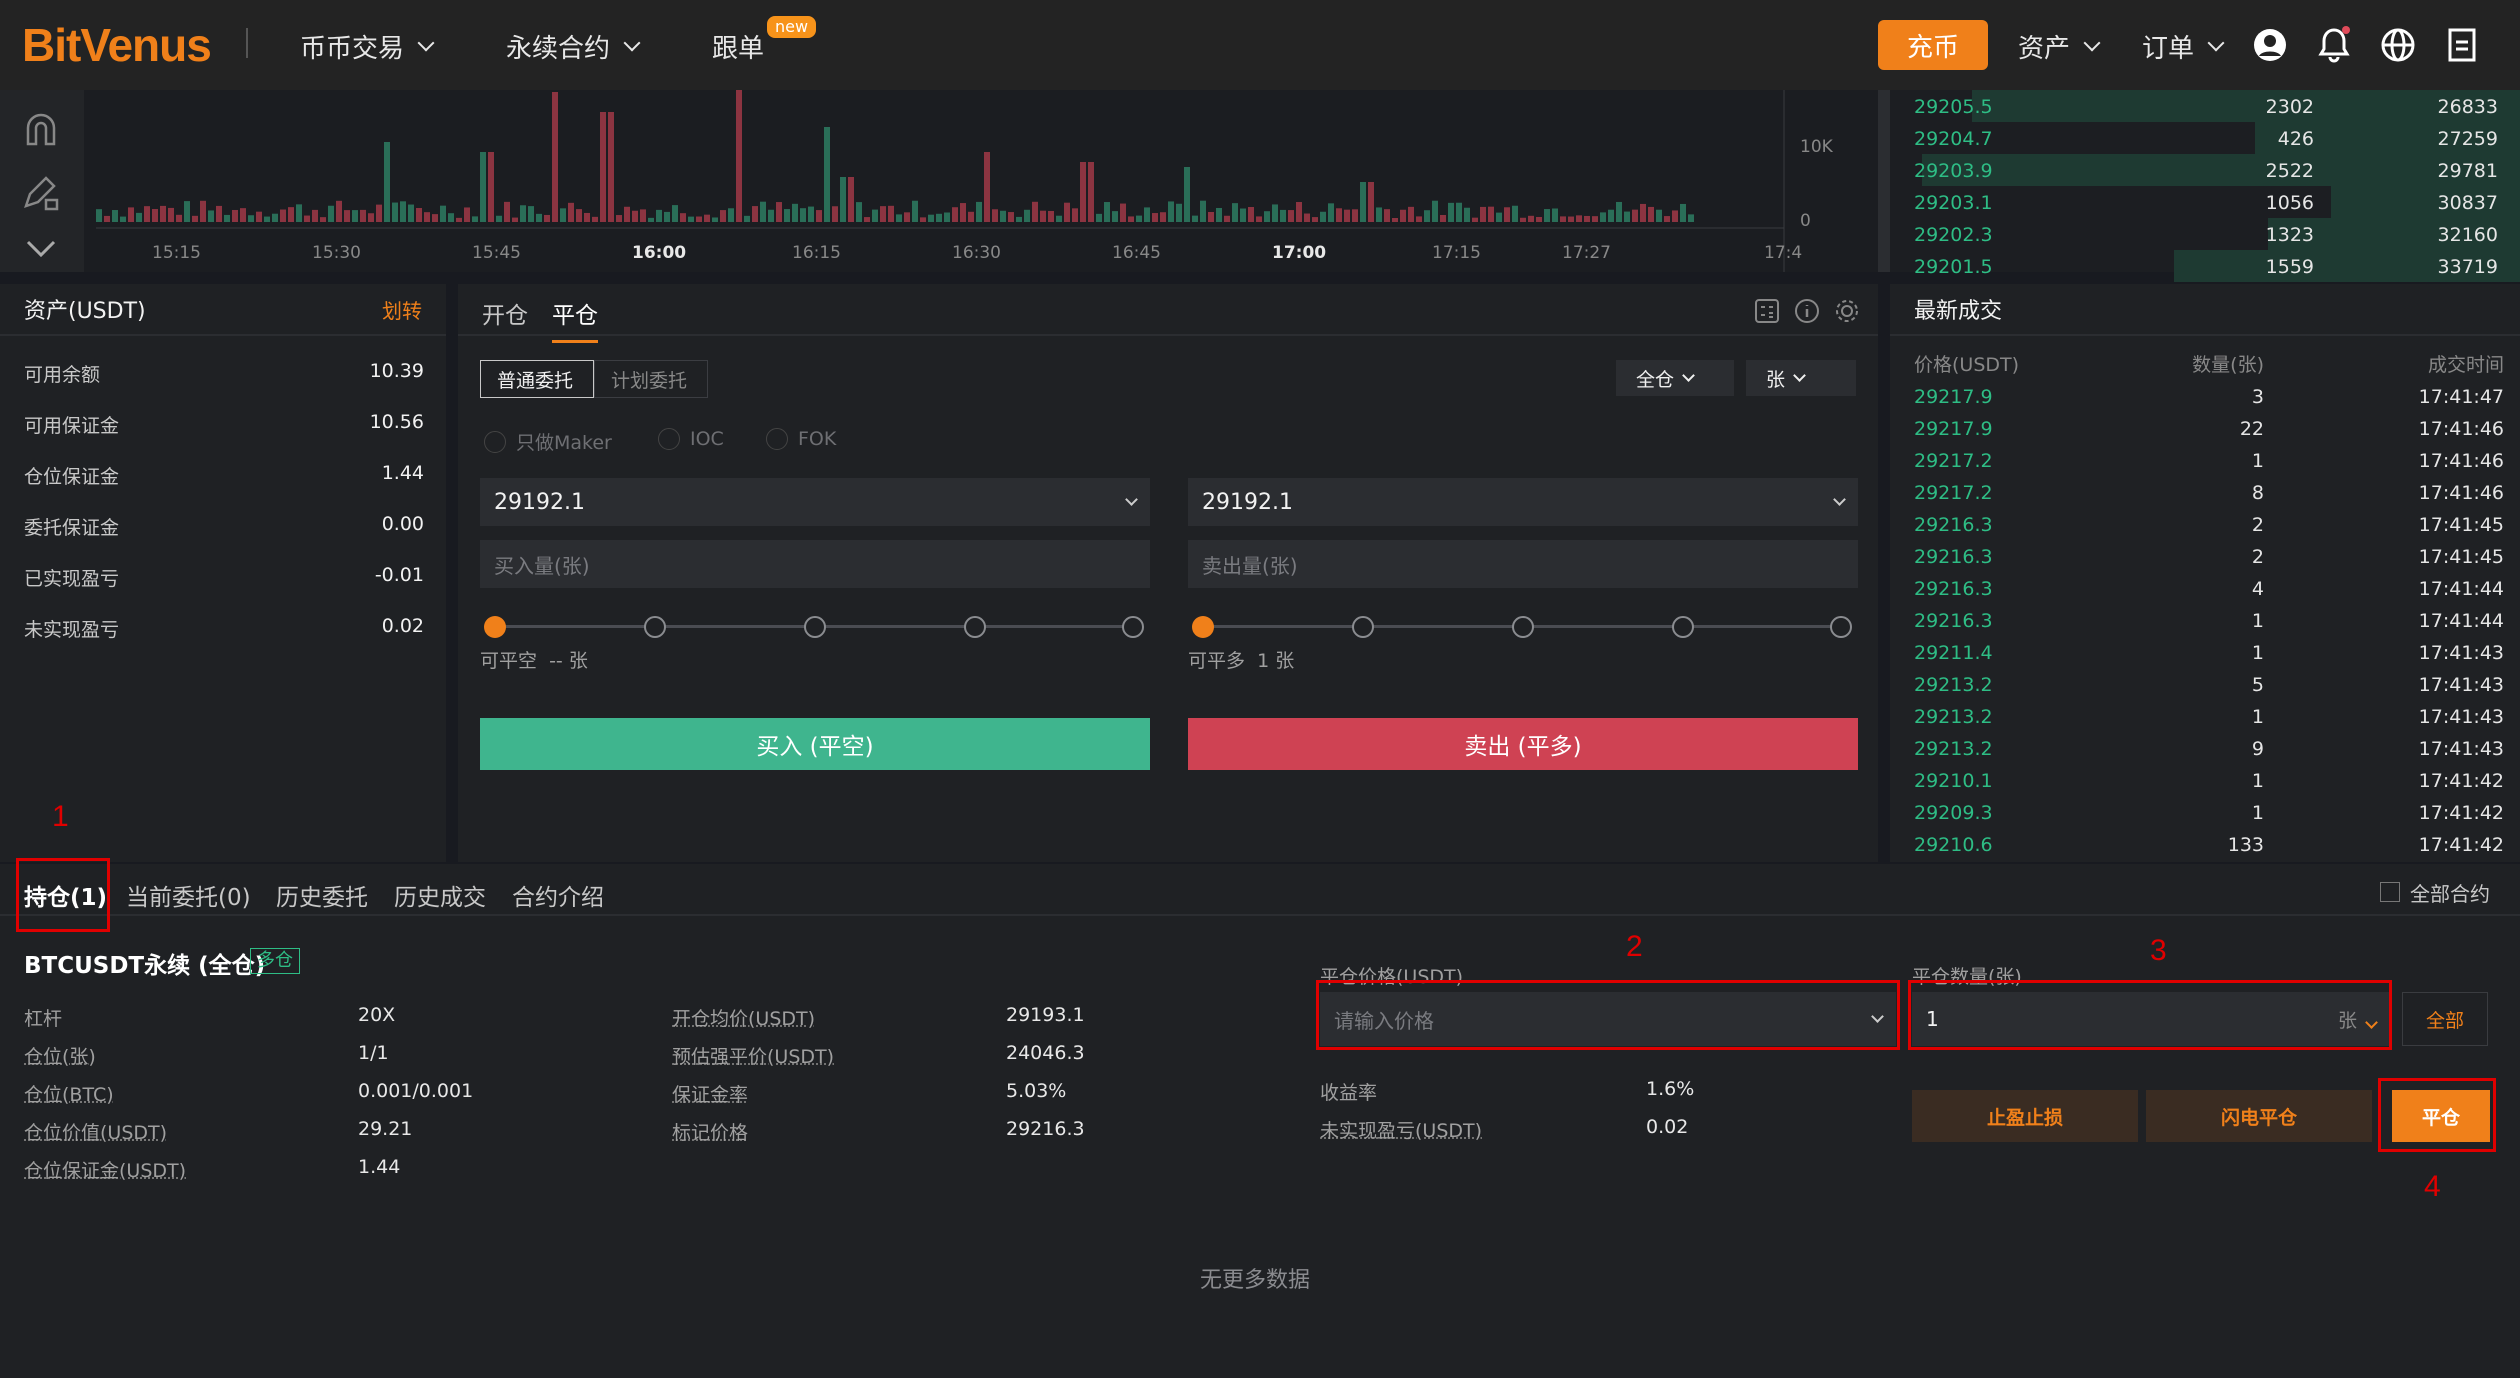 This screenshot has height=1378, width=2520. I want to click on radio-fok: FOK, so click(801, 439).